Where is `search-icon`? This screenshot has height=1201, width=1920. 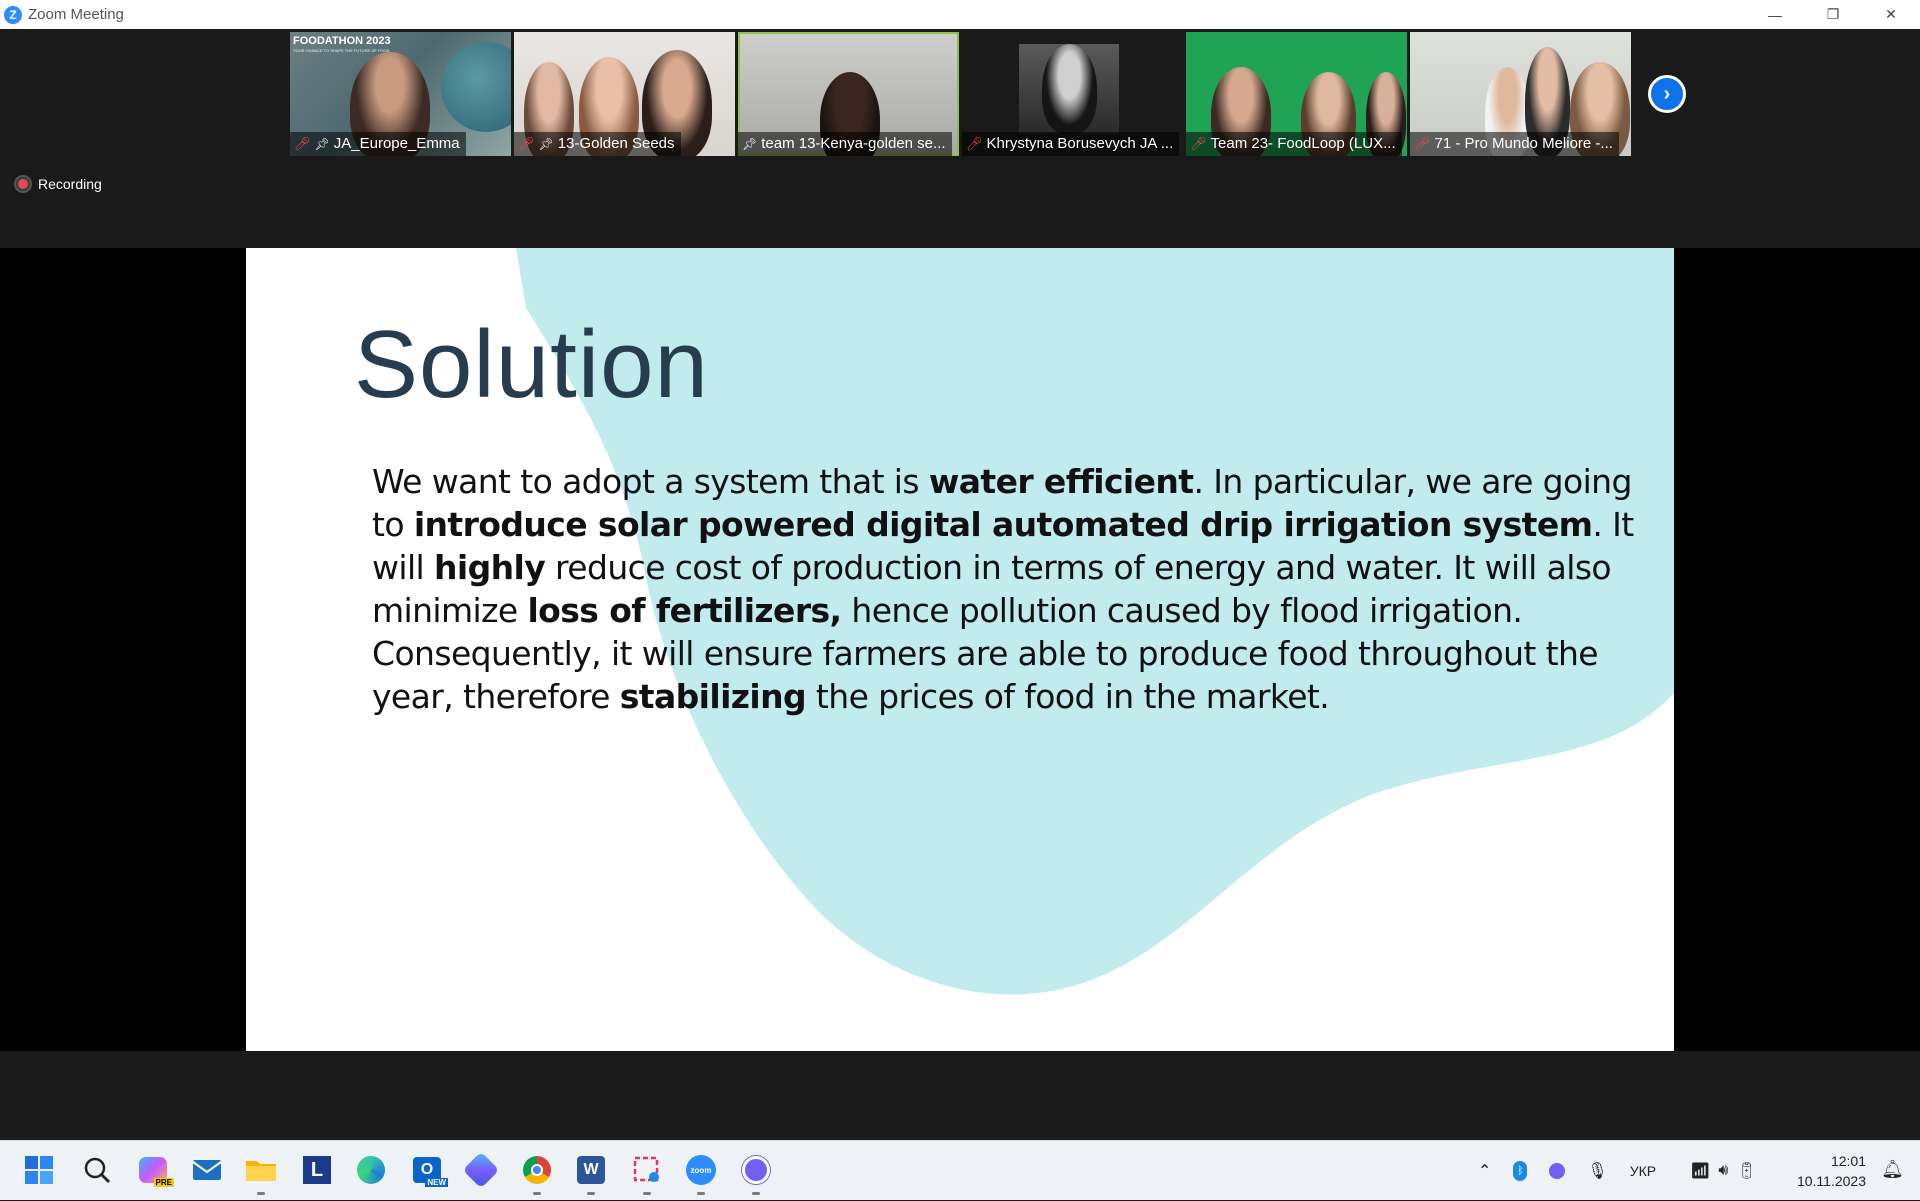
search-icon is located at coordinates (97, 1170).